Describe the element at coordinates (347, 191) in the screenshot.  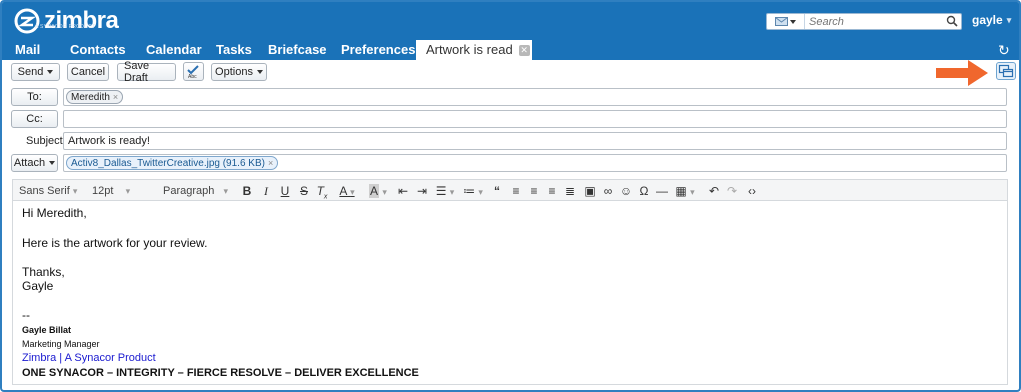
I see `text-color-icon: A ▾` at that location.